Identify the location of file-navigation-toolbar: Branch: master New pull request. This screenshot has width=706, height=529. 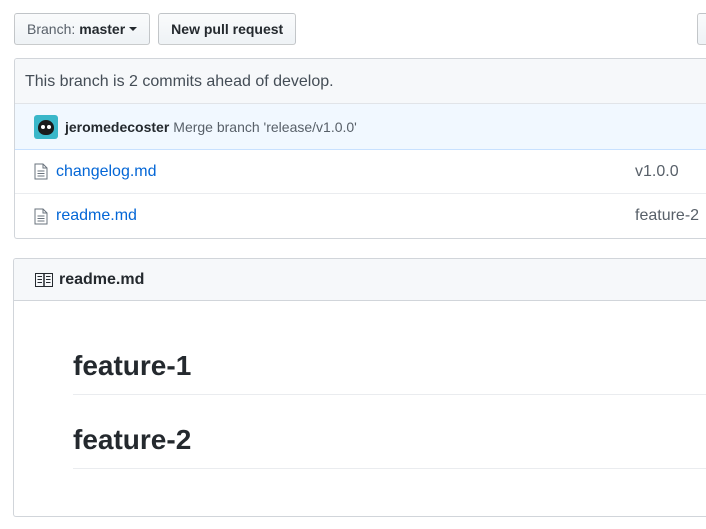
(155, 29).